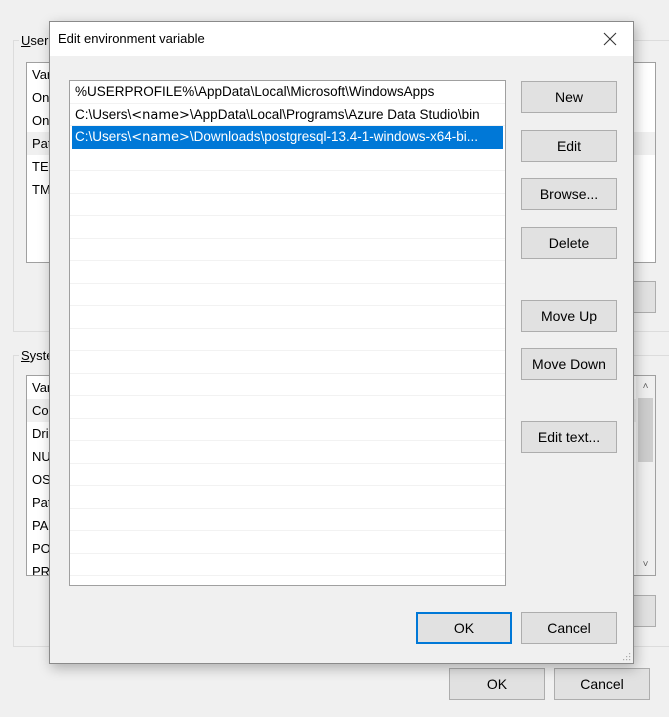 The height and width of the screenshot is (717, 669). Describe the element at coordinates (569, 316) in the screenshot. I see `move-up-button: Move Up` at that location.